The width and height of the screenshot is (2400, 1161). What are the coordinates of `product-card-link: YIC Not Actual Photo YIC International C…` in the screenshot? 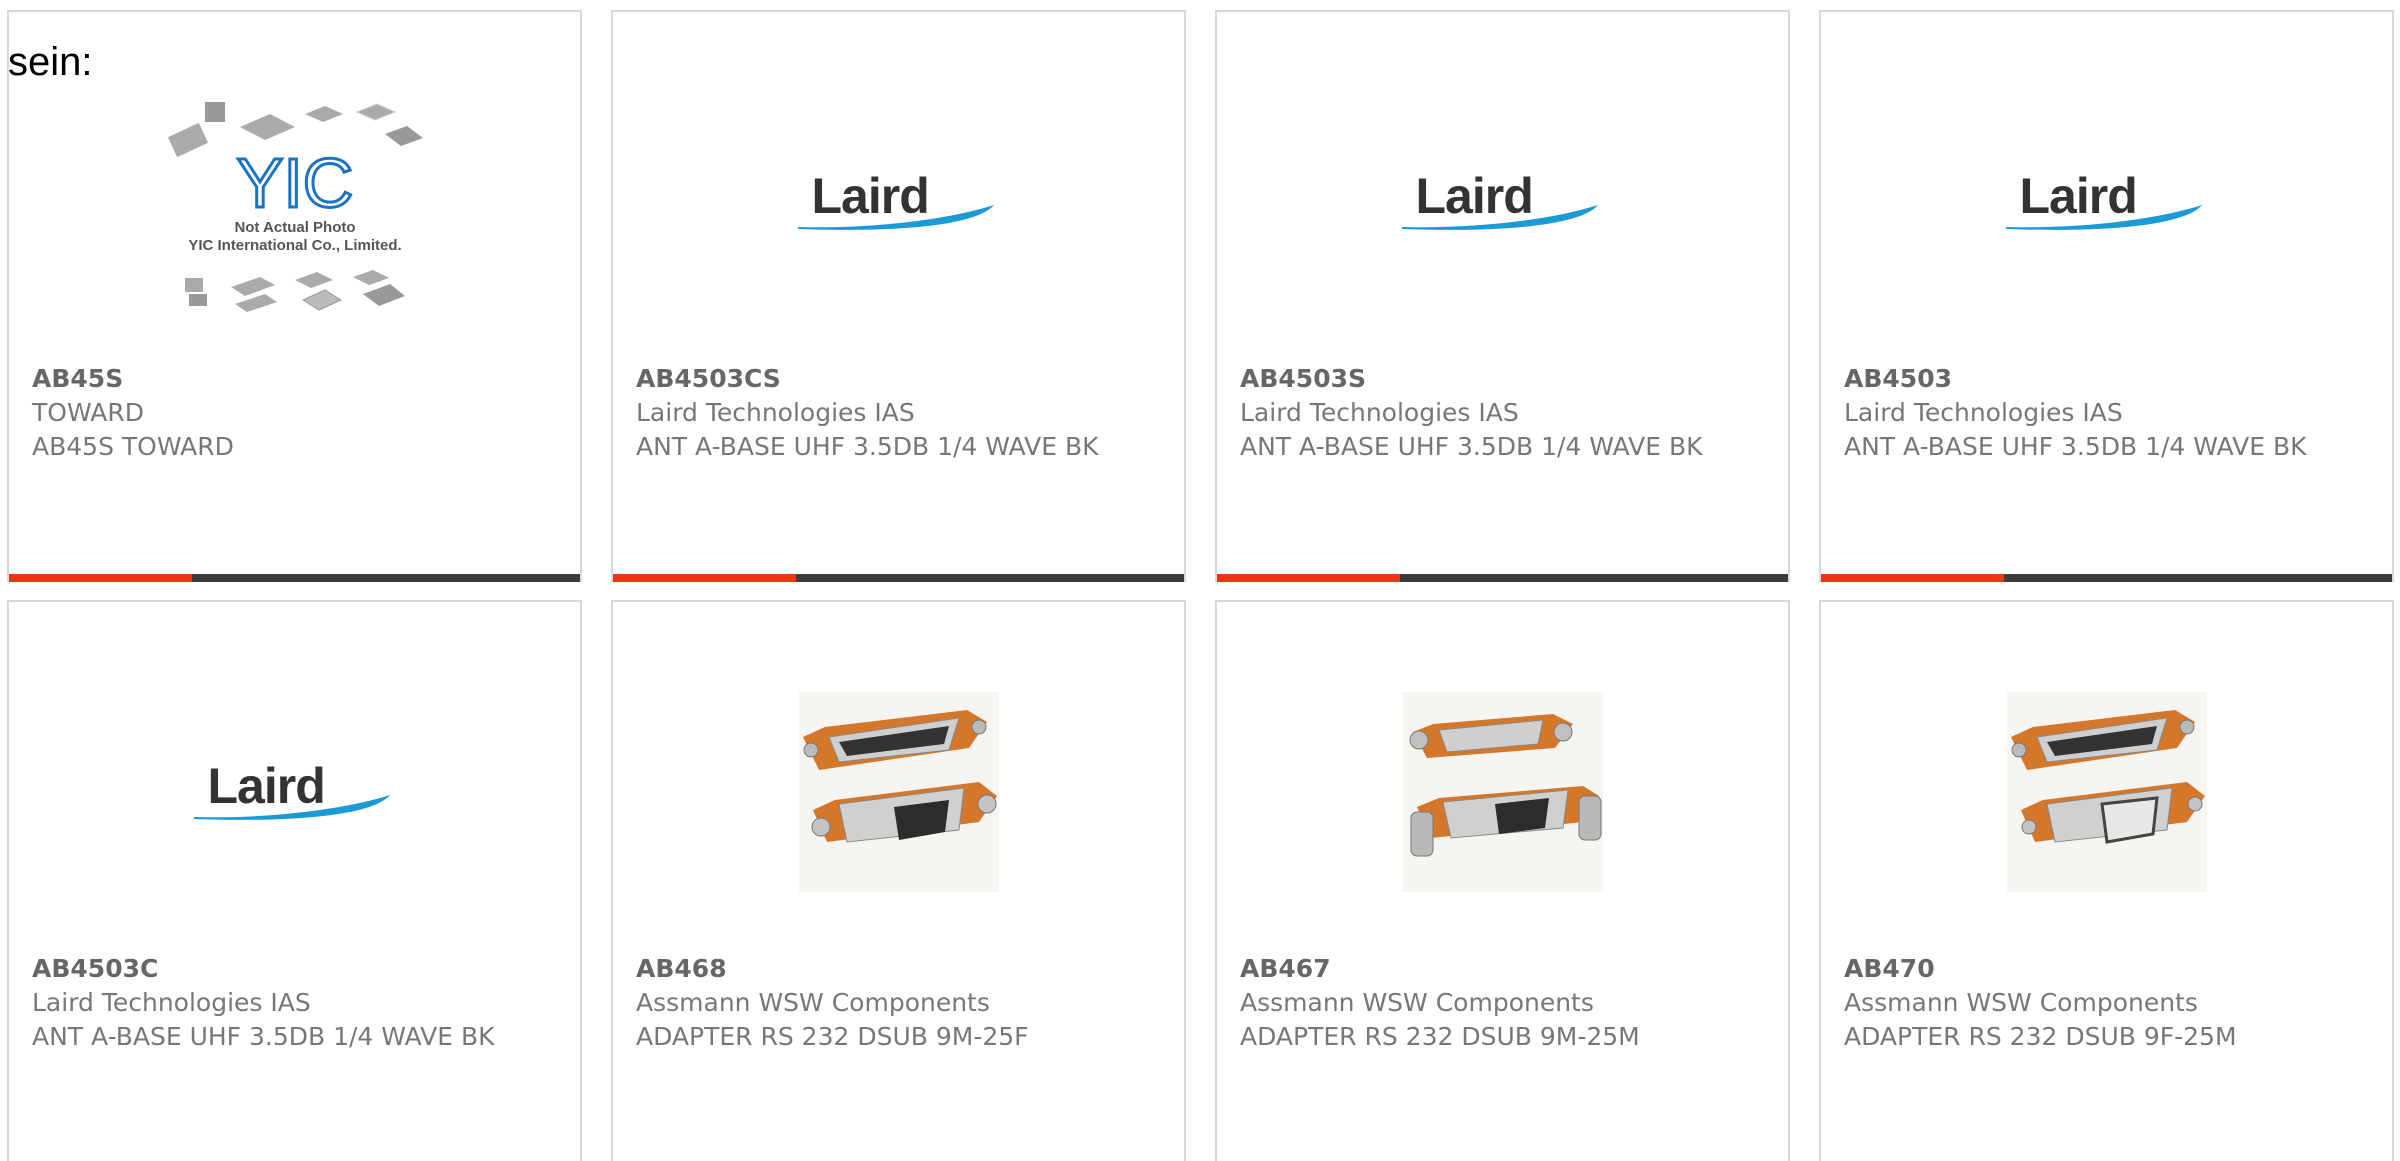 It's located at (294, 297).